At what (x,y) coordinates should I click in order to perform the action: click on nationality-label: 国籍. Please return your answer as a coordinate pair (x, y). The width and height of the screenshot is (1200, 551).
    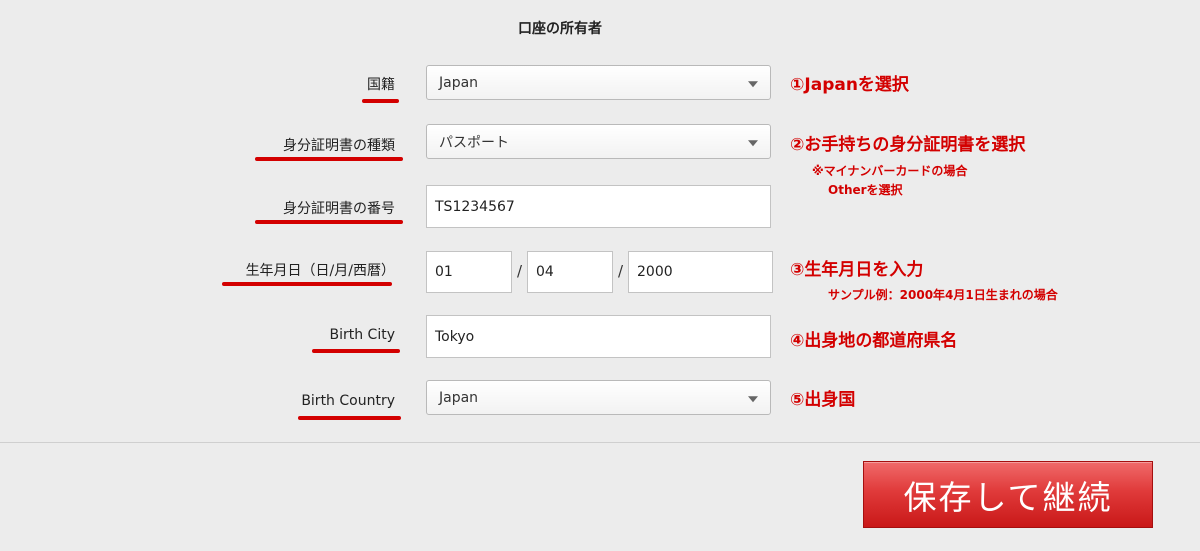
    Looking at the image, I should click on (381, 85).